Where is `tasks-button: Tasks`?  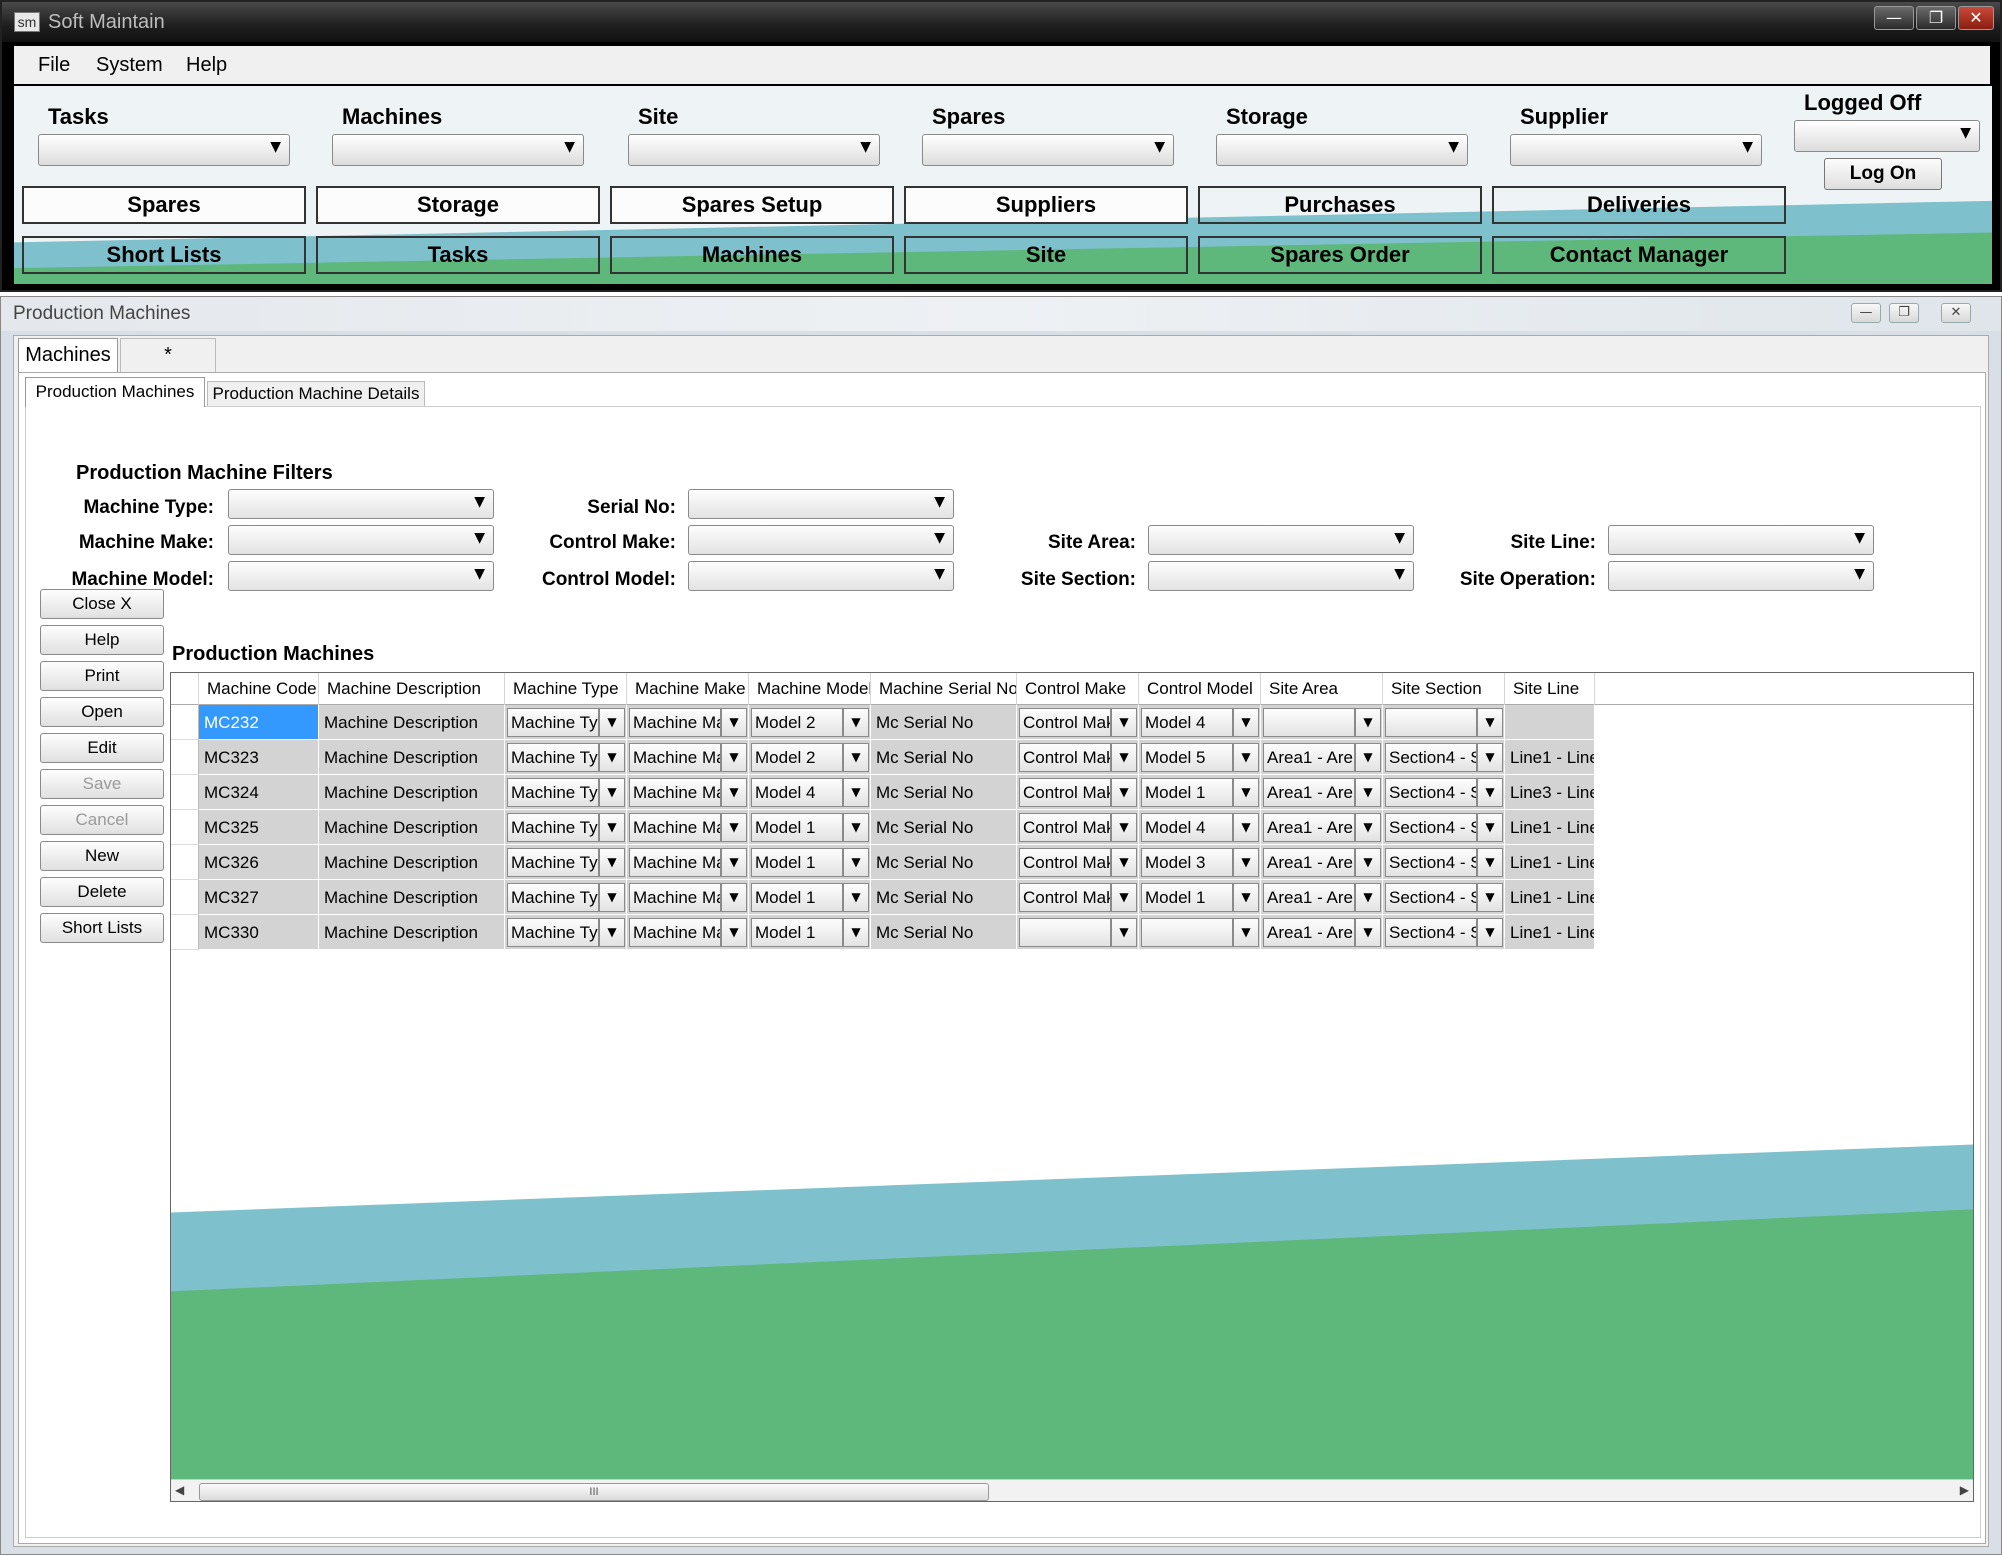 tasks-button: Tasks is located at coordinates (458, 255).